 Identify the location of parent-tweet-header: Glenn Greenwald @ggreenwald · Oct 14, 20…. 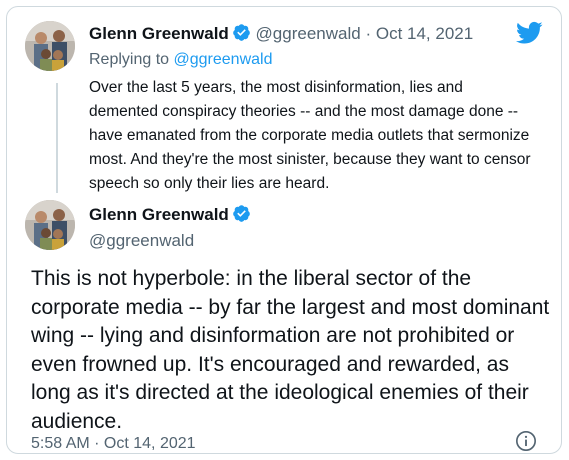
(281, 33).